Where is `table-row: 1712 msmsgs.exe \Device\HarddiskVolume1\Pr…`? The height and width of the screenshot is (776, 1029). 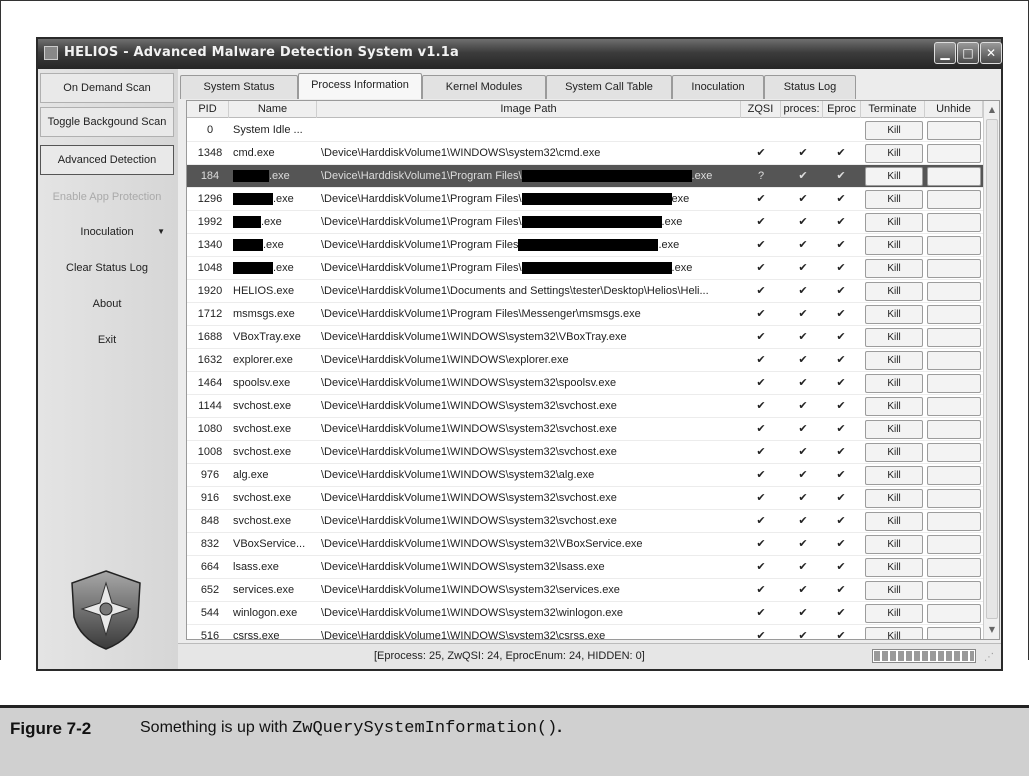 table-row: 1712 msmsgs.exe \Device\HarddiskVolume1\Pr… is located at coordinates (585, 314).